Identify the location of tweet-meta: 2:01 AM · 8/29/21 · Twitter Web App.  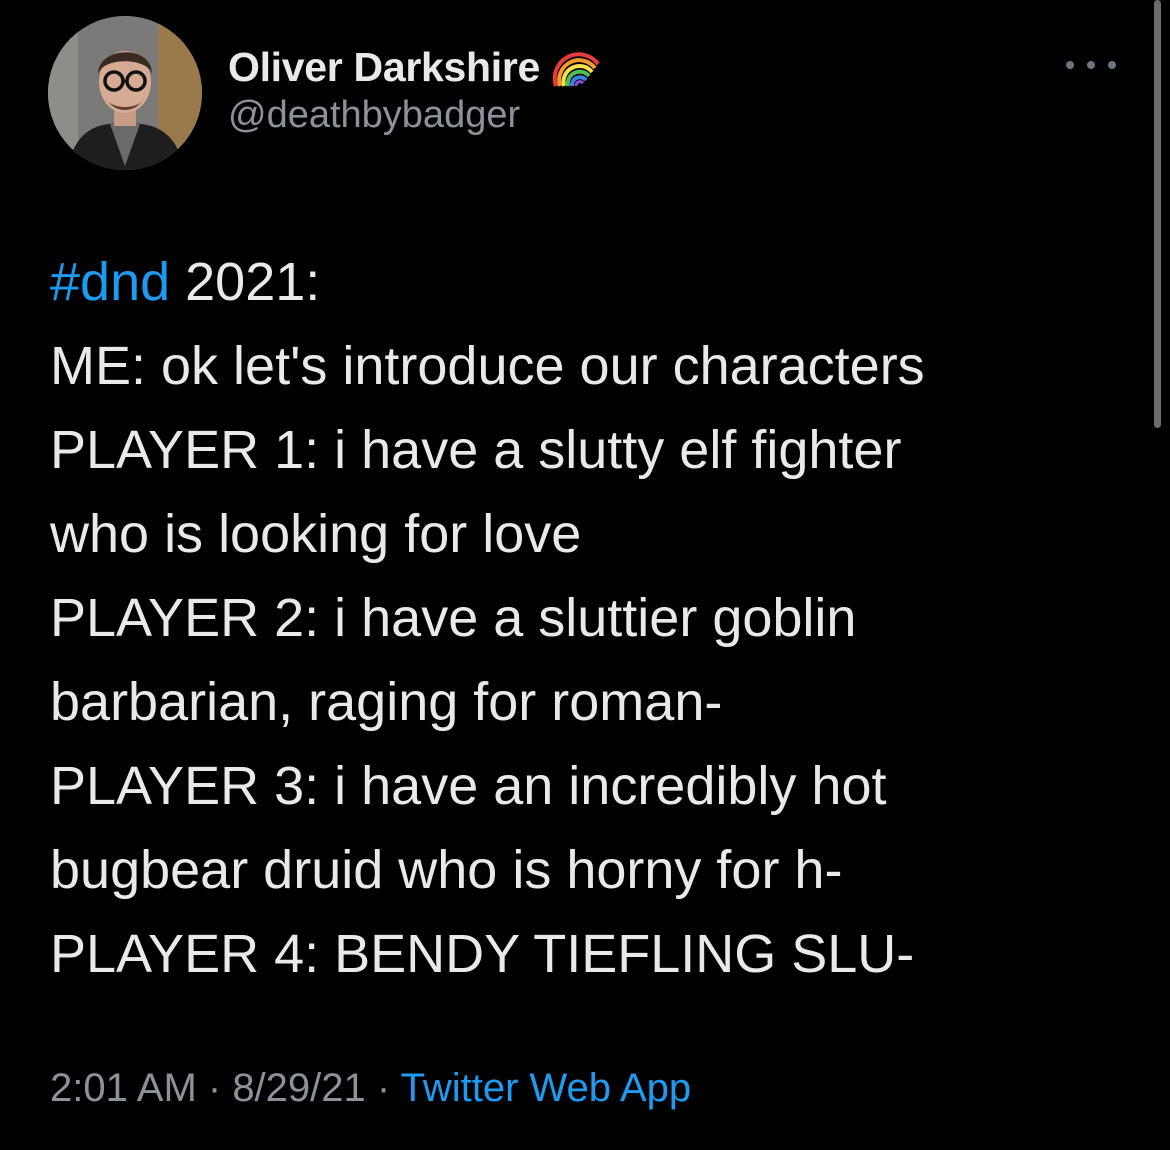
(370, 1088).